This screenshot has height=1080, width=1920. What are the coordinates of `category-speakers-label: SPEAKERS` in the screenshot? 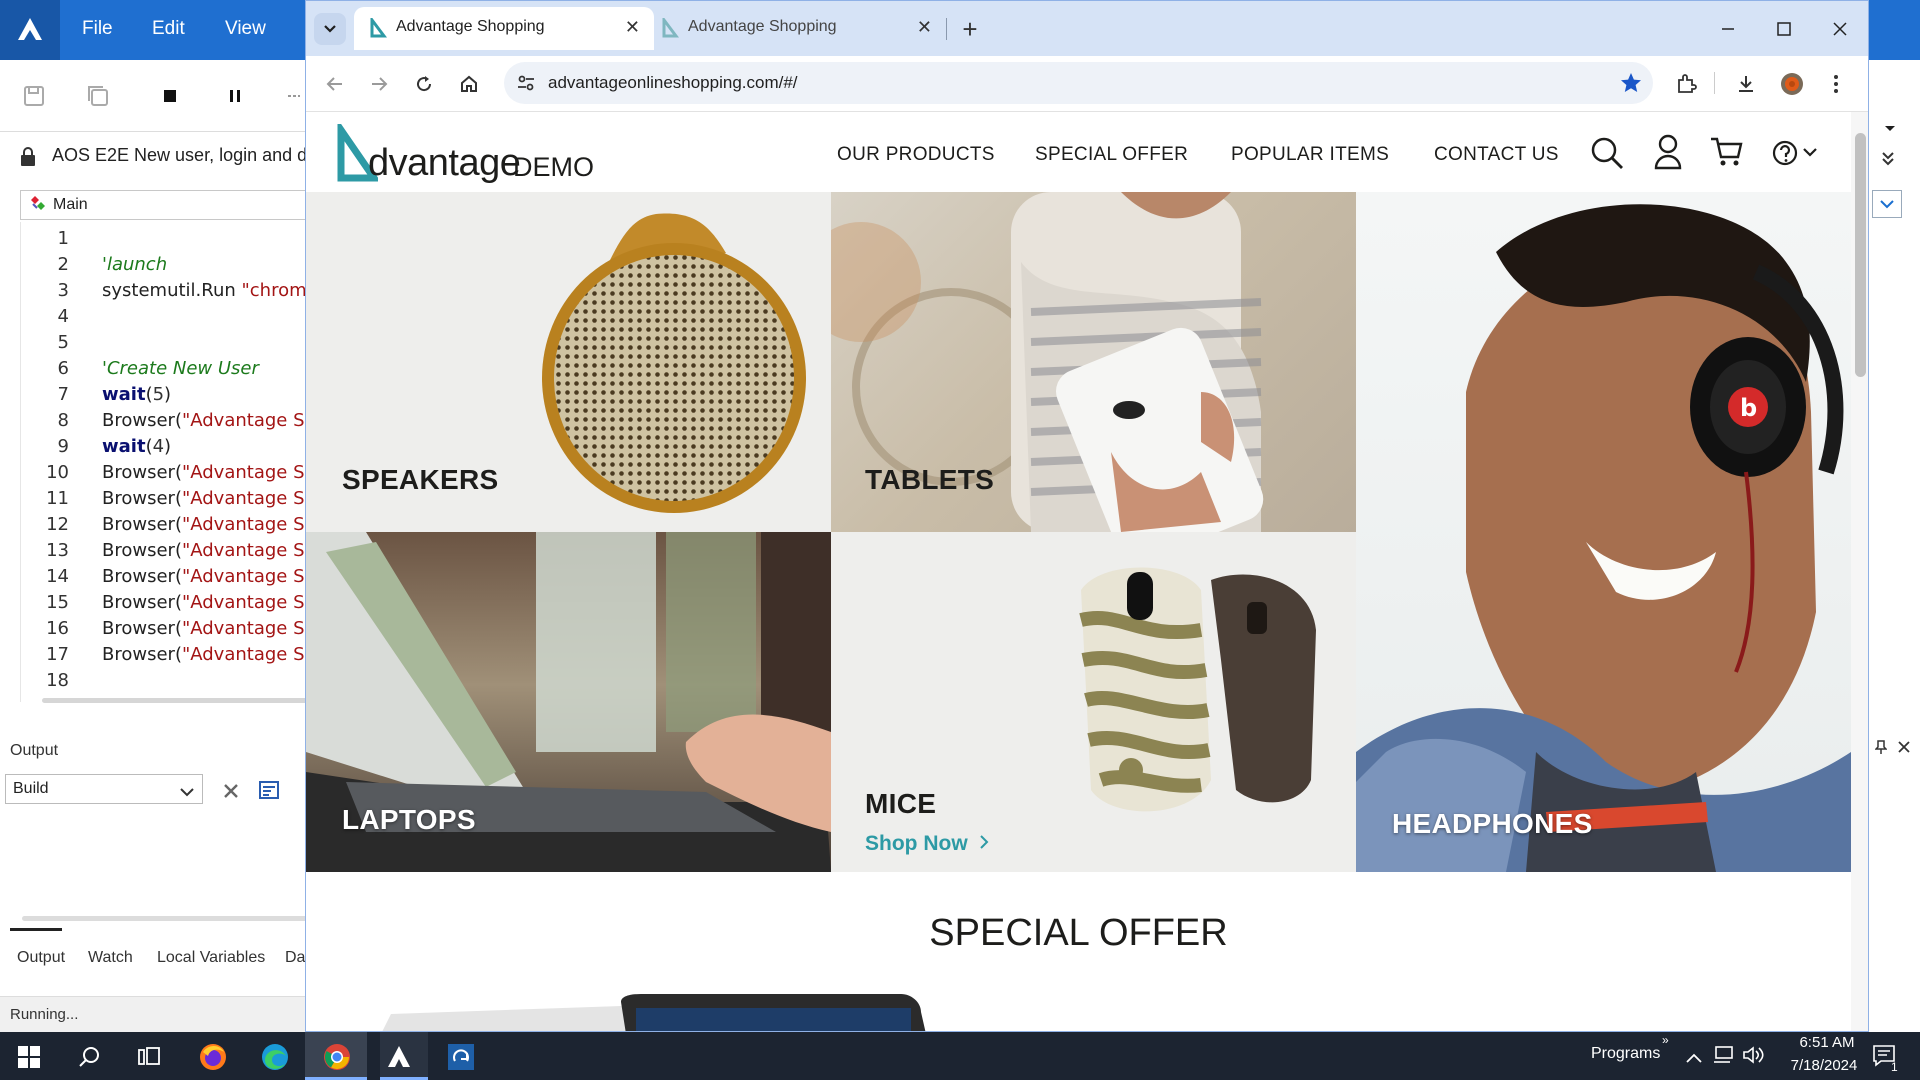 It's located at (420, 480).